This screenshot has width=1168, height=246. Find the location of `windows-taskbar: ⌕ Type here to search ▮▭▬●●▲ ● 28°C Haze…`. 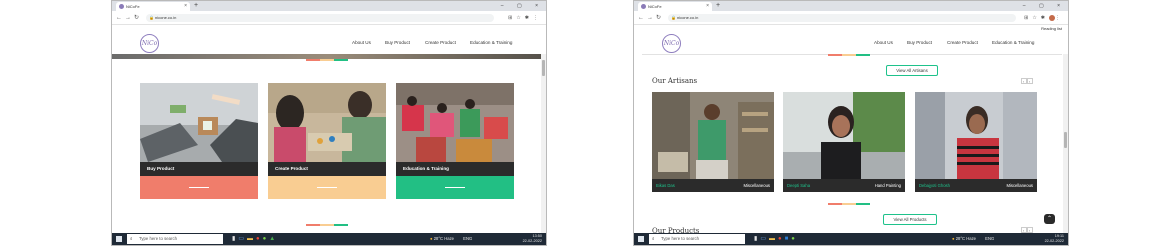

windows-taskbar: ⌕ Type here to search ▮▭▬●●▲ ● 28°C Haze… is located at coordinates (329, 239).